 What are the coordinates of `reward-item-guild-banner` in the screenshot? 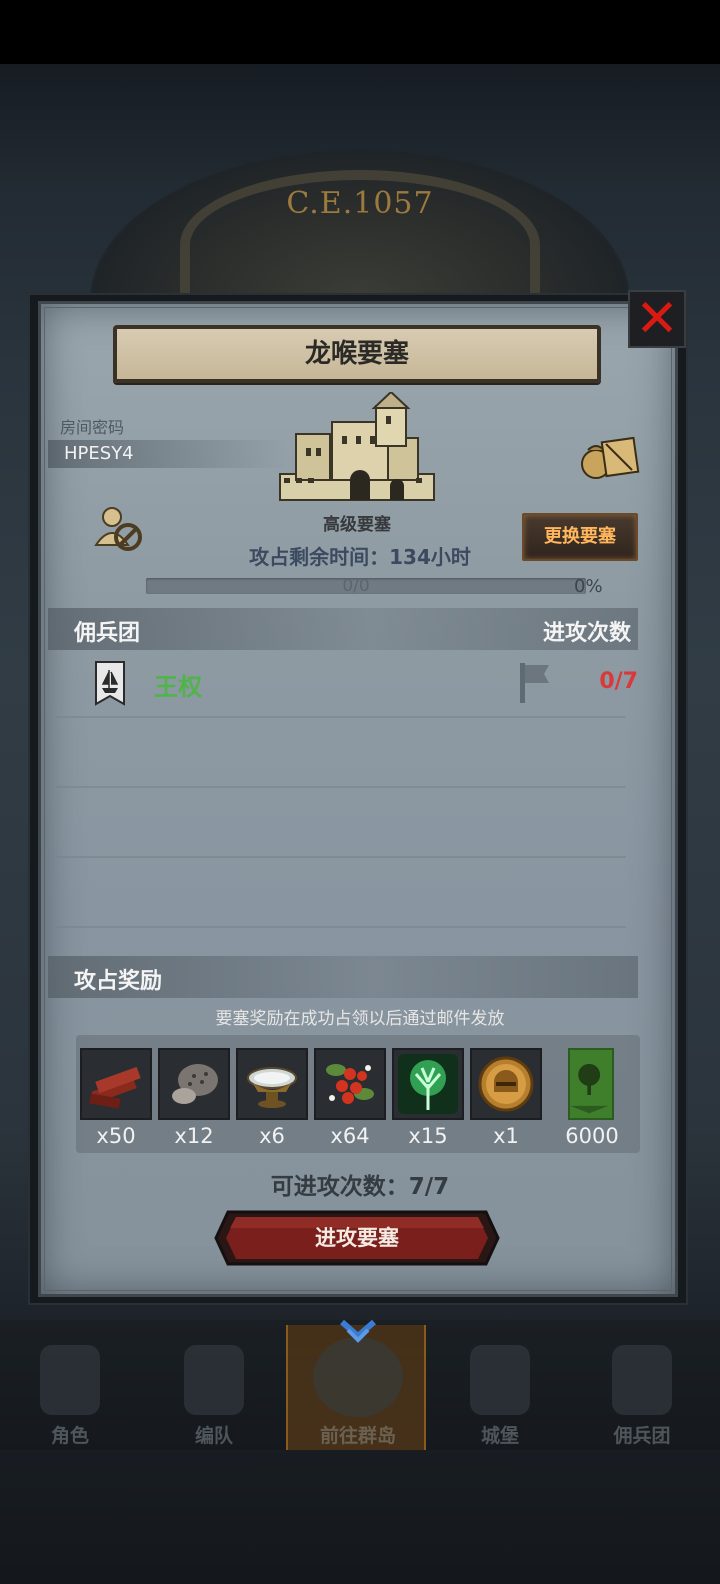 It's located at (591, 1084).